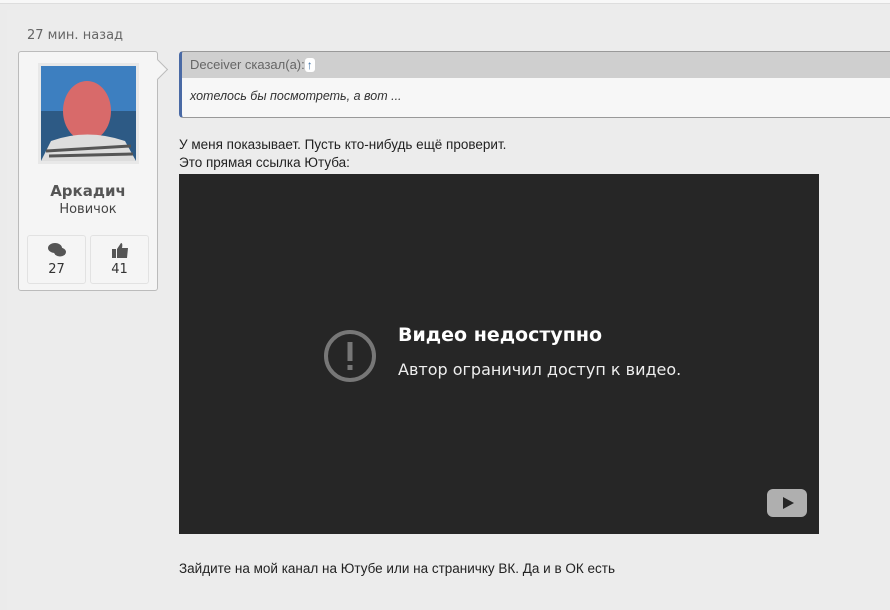 Image resolution: width=890 pixels, height=610 pixels. I want to click on post-timestamp: 27 мин. назад, so click(75, 35).